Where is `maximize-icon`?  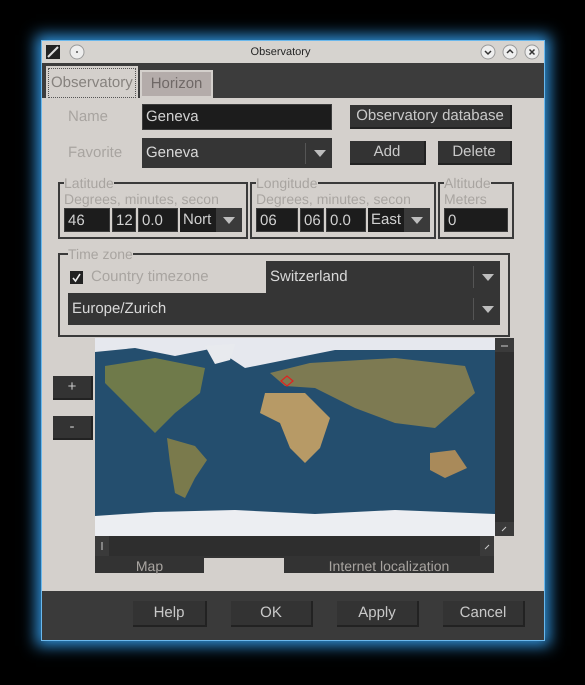 maximize-icon is located at coordinates (510, 52).